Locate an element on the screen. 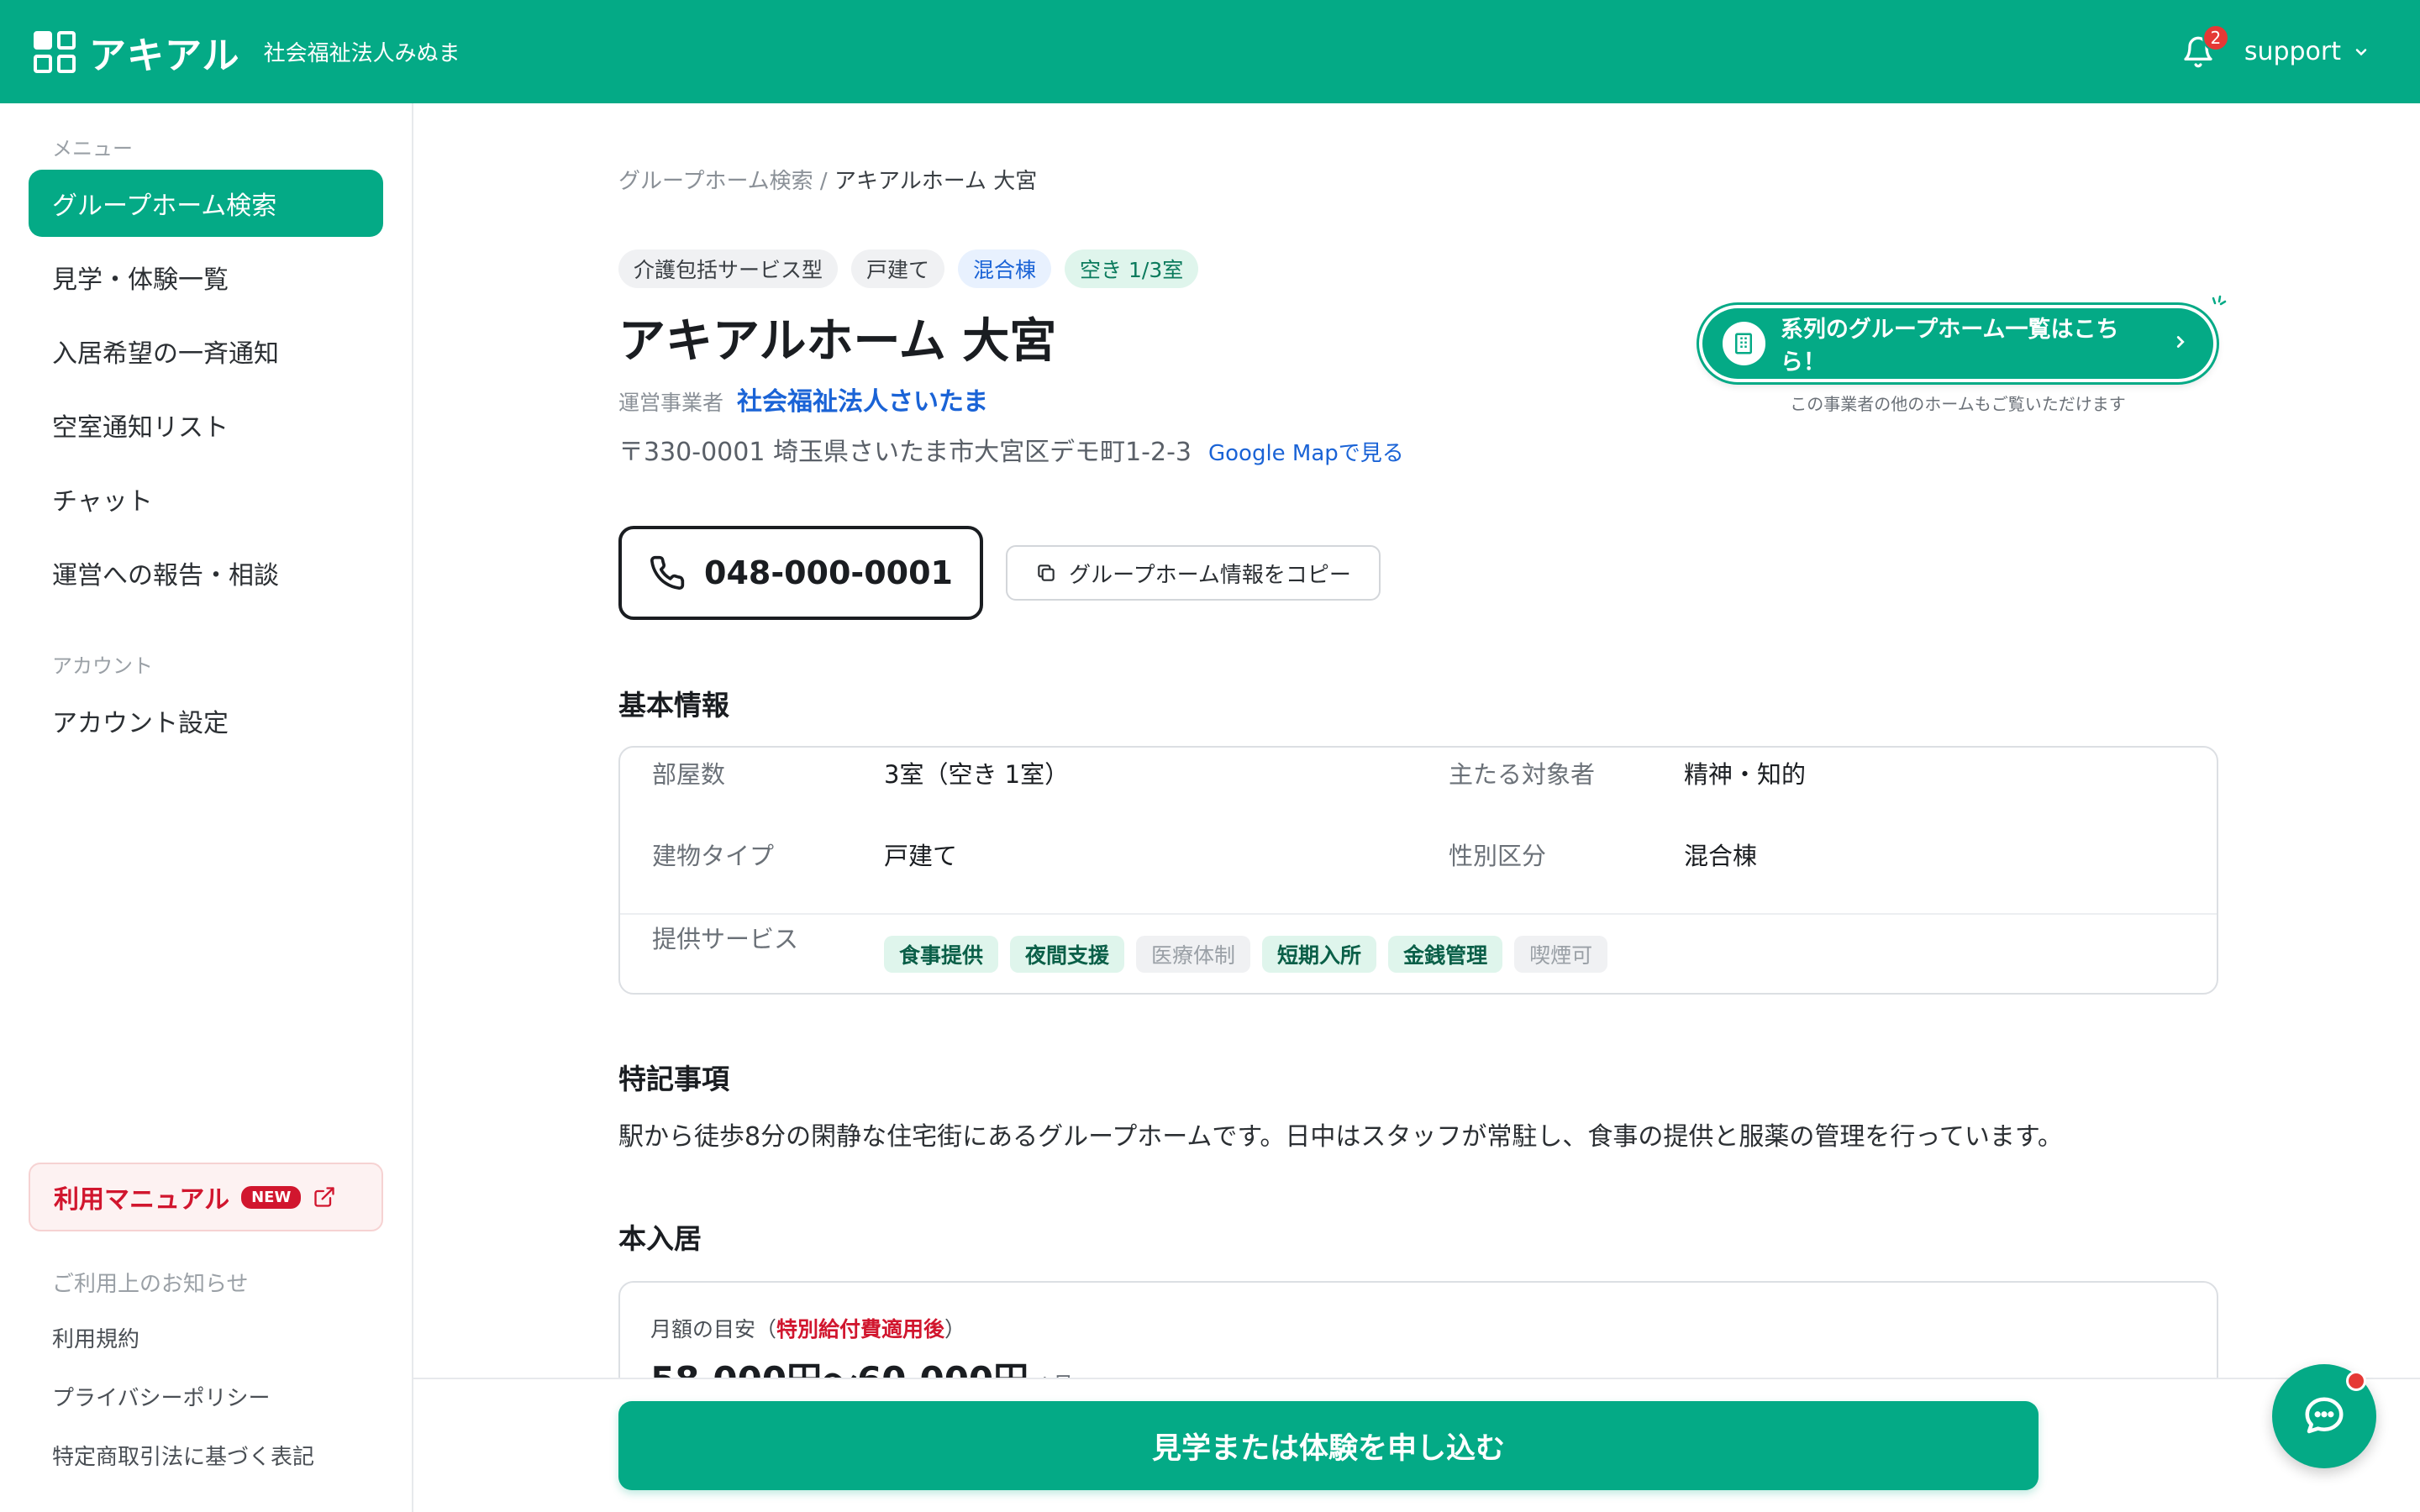 The image size is (2420, 1512). service-chip-money-management: 金銭管理 is located at coordinates (1445, 954).